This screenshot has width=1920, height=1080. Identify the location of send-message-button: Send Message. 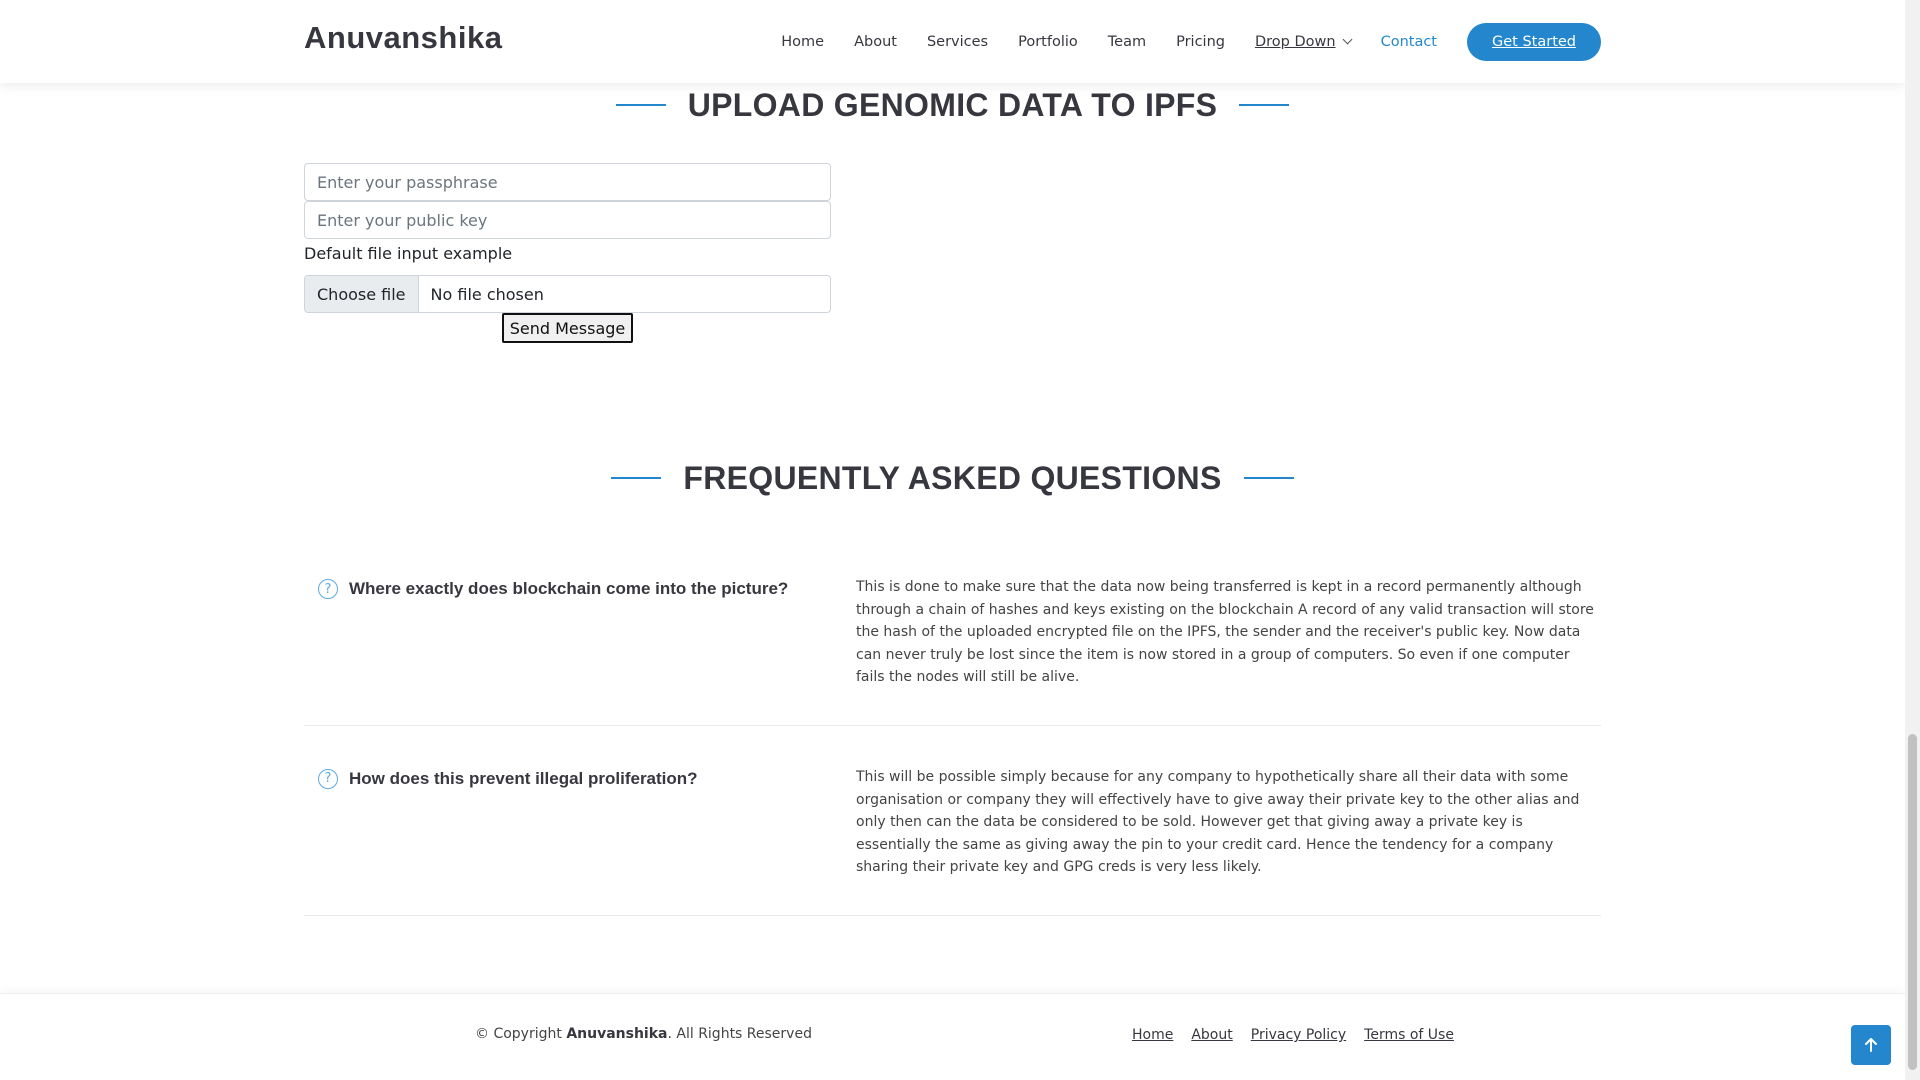
(567, 328).